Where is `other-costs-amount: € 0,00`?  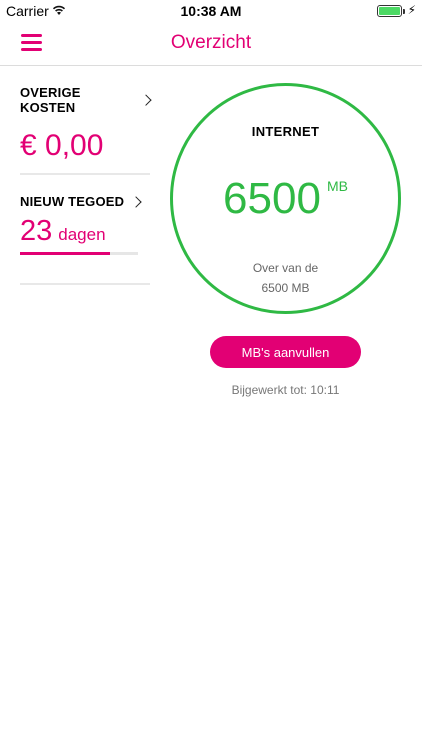
other-costs-amount: € 0,00 is located at coordinates (62, 145).